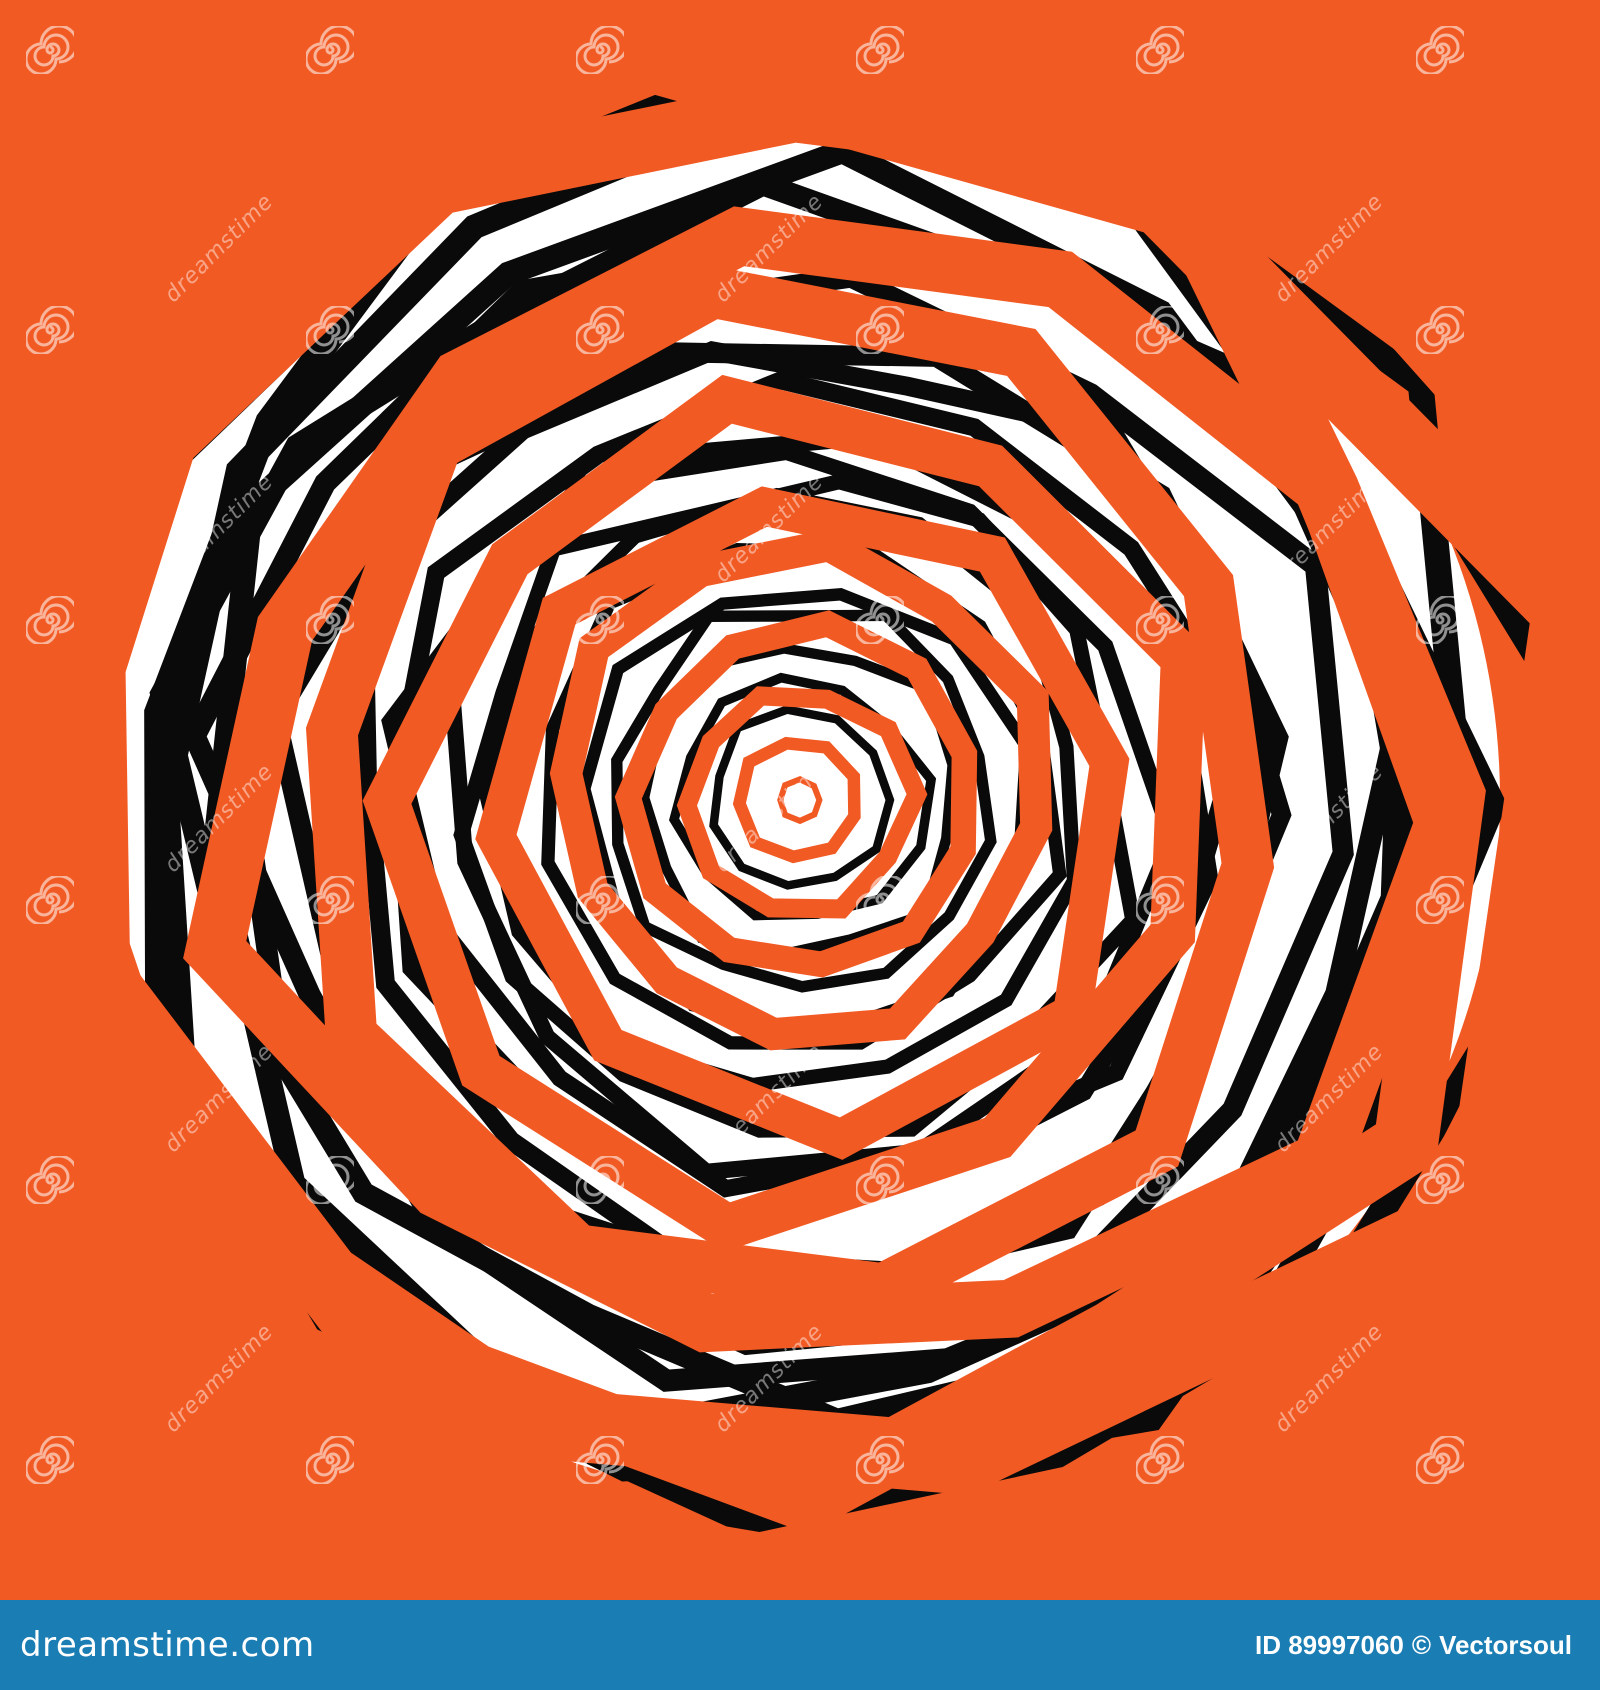 The width and height of the screenshot is (1600, 1690). What do you see at coordinates (1505, 1645) in the screenshot?
I see `author-name: Vectorsoul` at bounding box center [1505, 1645].